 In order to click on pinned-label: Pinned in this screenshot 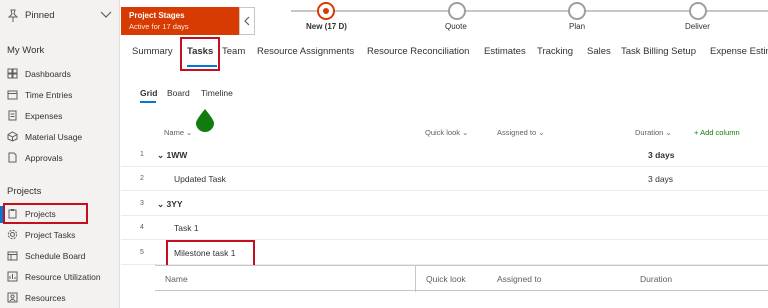, I will do `click(40, 15)`.